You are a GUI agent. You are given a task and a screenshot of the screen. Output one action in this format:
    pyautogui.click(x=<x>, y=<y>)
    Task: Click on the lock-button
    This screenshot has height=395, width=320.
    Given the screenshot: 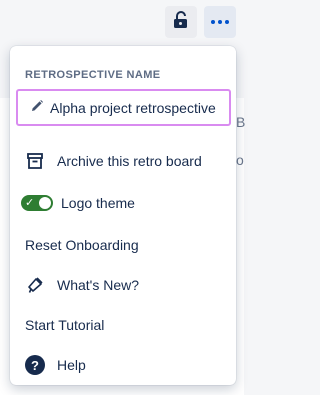 What is the action you would take?
    pyautogui.click(x=181, y=22)
    